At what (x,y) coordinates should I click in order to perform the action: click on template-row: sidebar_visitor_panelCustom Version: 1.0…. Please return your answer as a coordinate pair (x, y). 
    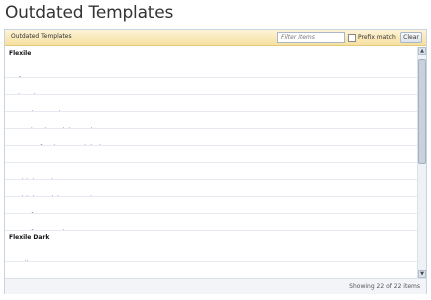
    Looking at the image, I should click on (211, 188).